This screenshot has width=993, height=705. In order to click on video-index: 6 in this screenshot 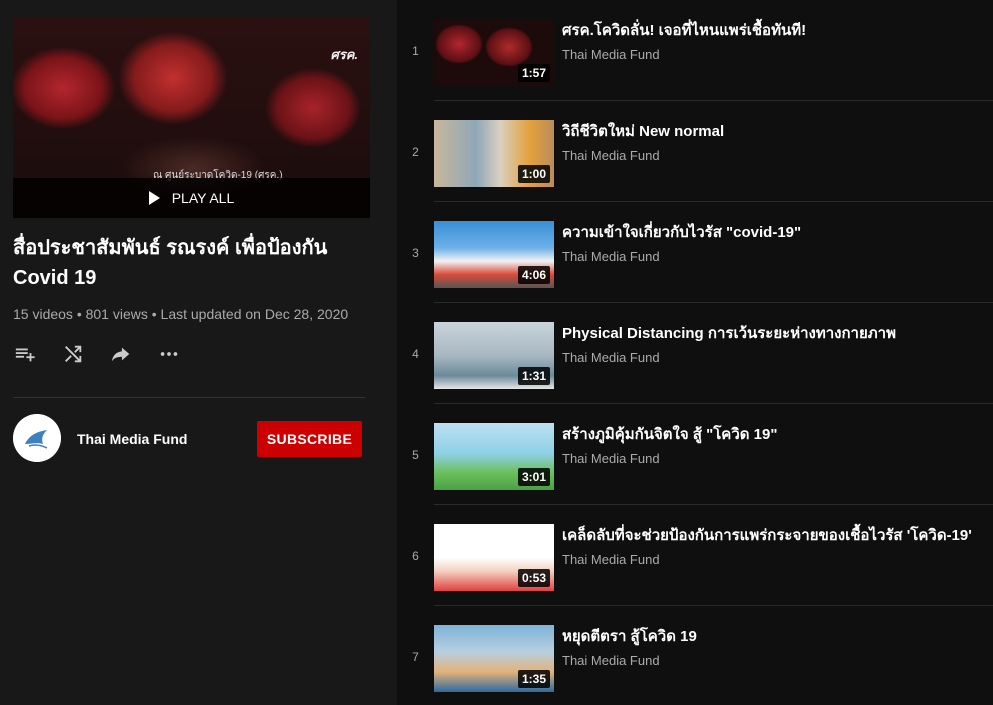, I will do `click(415, 556)`.